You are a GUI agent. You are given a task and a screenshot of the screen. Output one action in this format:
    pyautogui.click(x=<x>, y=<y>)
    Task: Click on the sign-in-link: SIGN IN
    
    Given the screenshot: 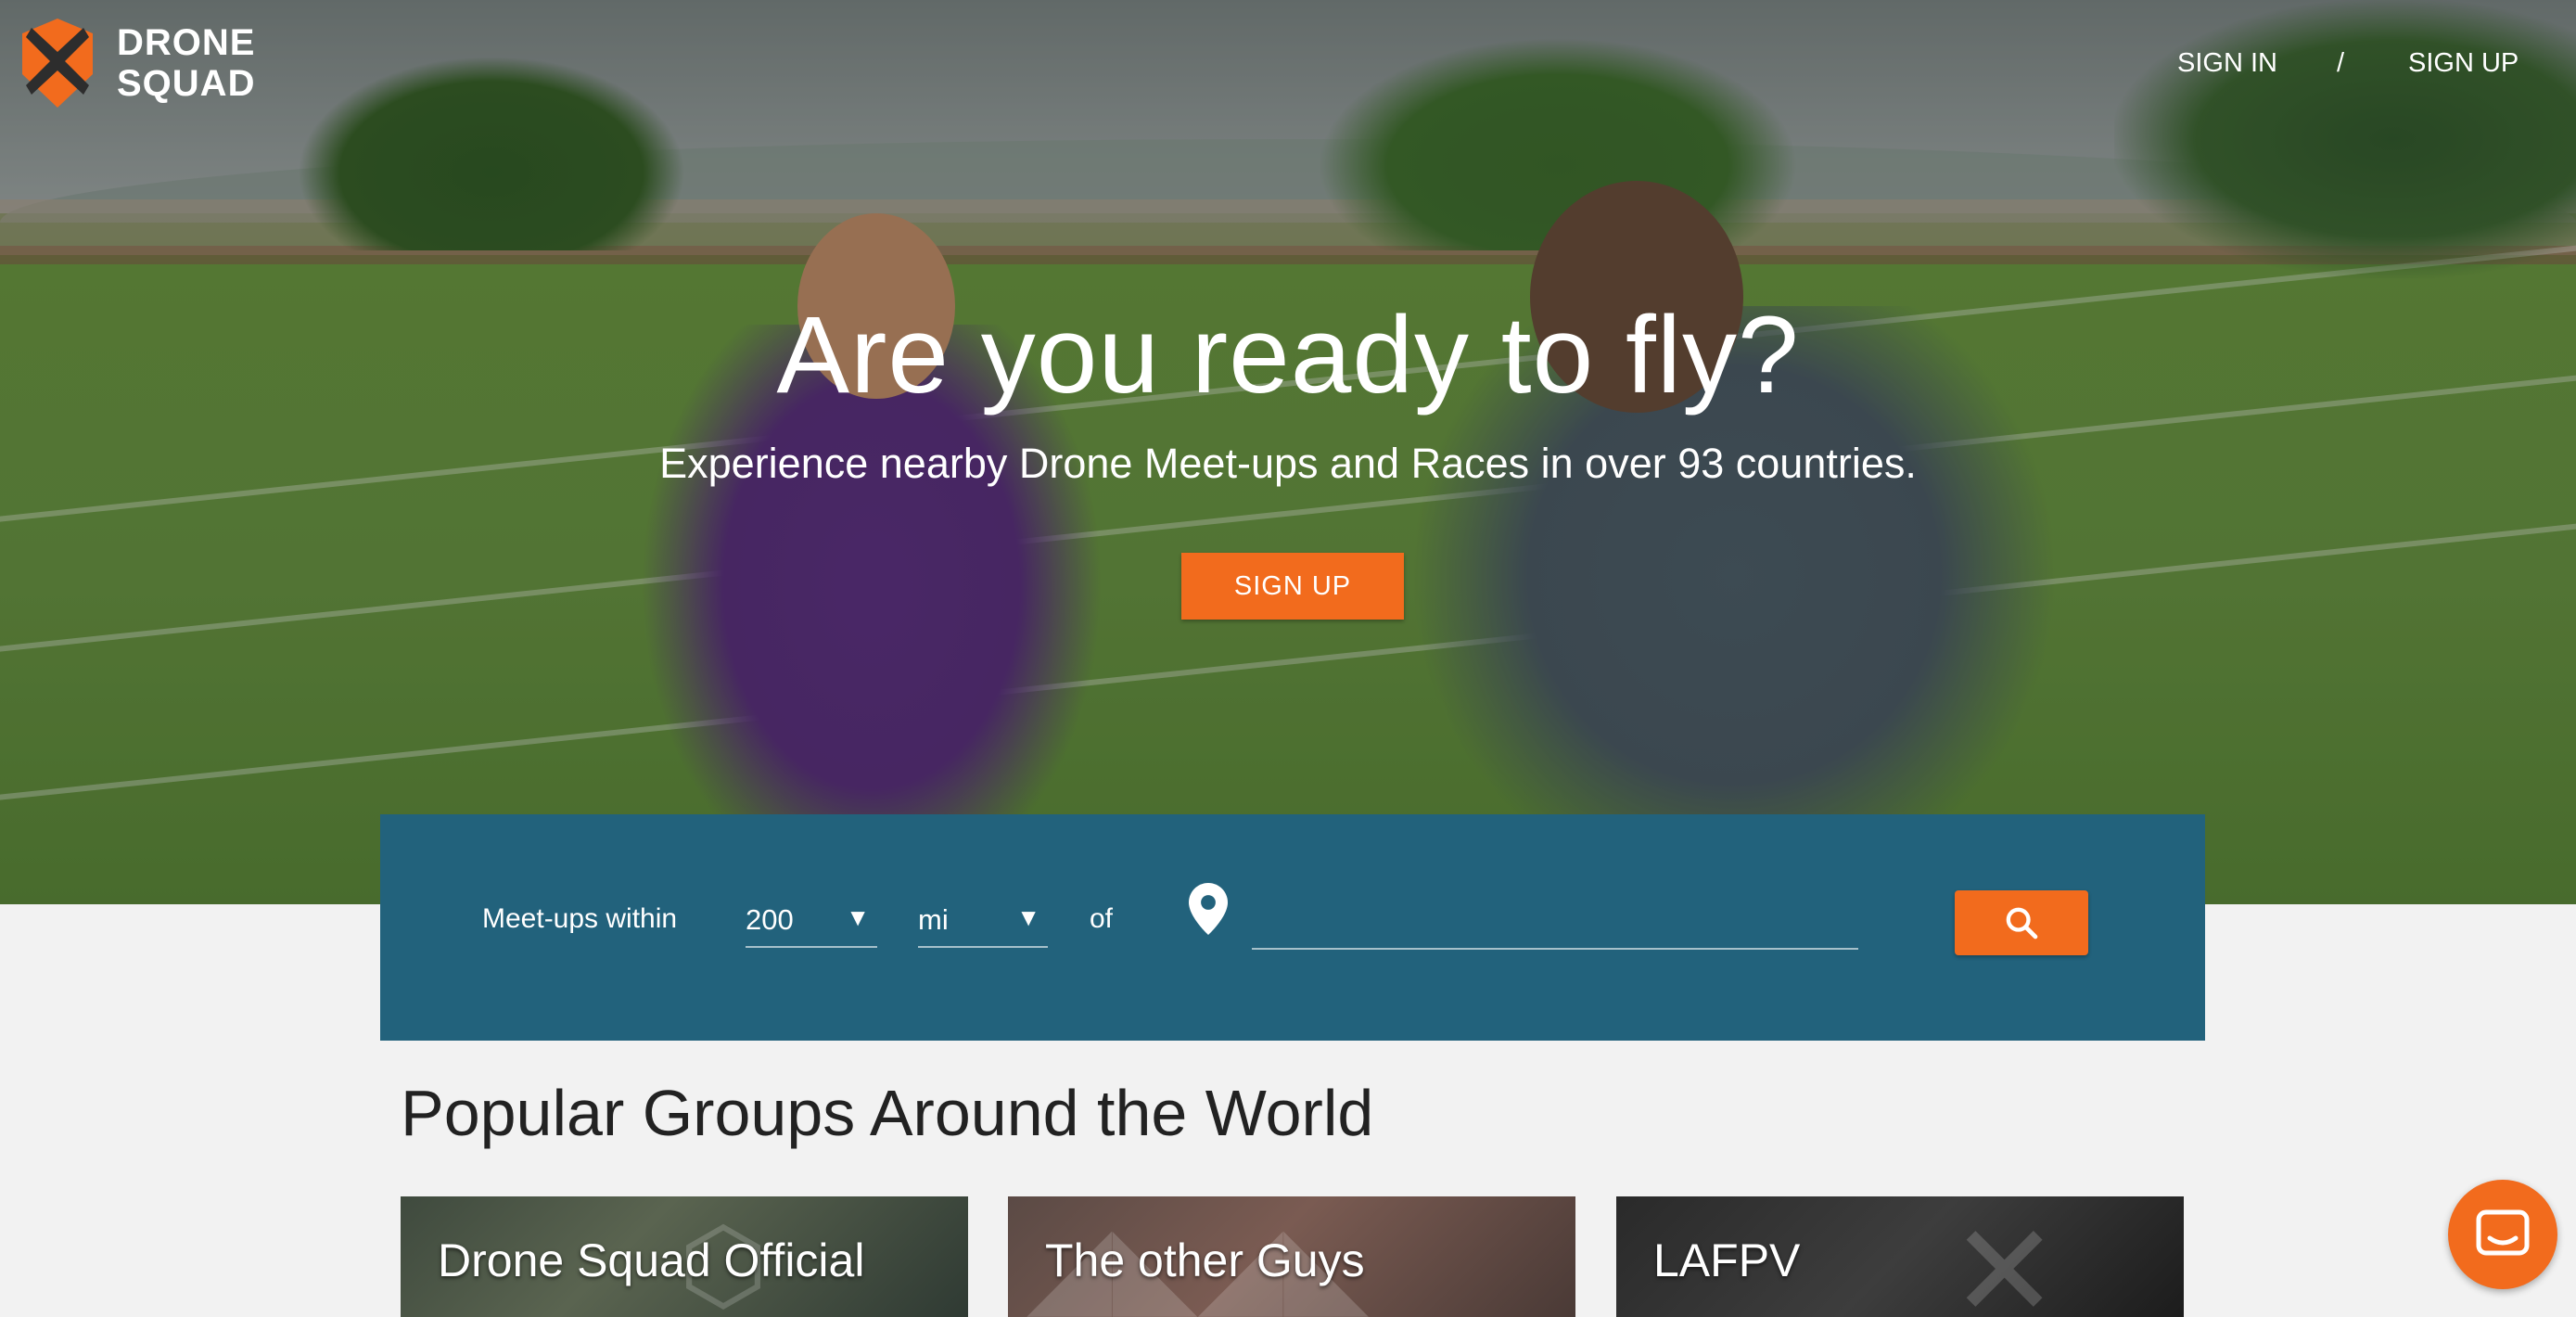 What is the action you would take?
    pyautogui.click(x=2227, y=63)
    